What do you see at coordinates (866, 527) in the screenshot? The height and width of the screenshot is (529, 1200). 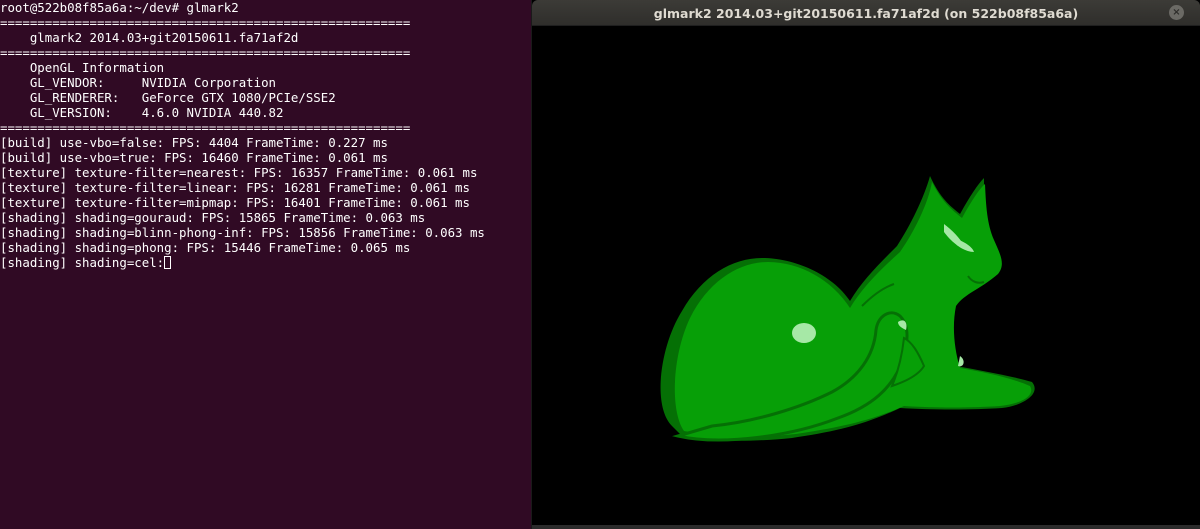 I see `window-bottom-border` at bounding box center [866, 527].